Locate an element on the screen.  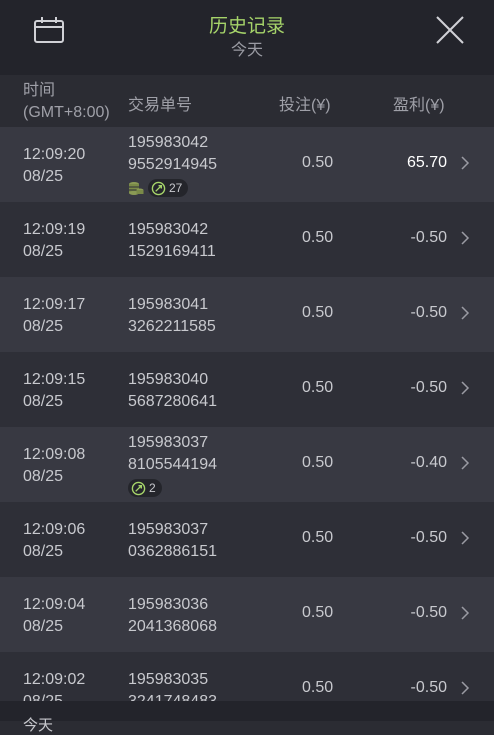
page-title: 历史记录 is located at coordinates (246, 26).